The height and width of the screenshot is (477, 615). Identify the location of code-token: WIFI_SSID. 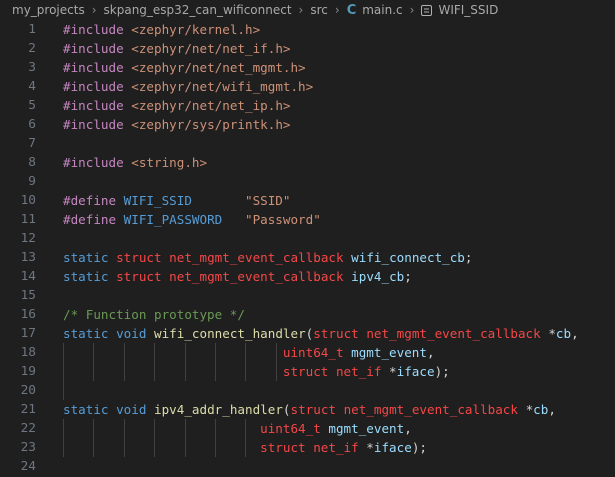
(154, 200).